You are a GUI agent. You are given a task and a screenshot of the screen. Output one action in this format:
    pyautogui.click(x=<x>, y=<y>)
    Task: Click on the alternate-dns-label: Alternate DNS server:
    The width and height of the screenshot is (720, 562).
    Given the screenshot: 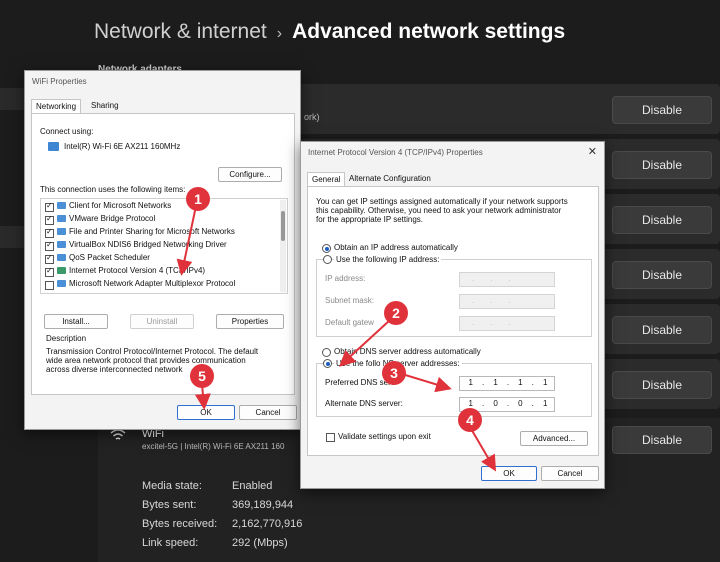 What is the action you would take?
    pyautogui.click(x=364, y=403)
    